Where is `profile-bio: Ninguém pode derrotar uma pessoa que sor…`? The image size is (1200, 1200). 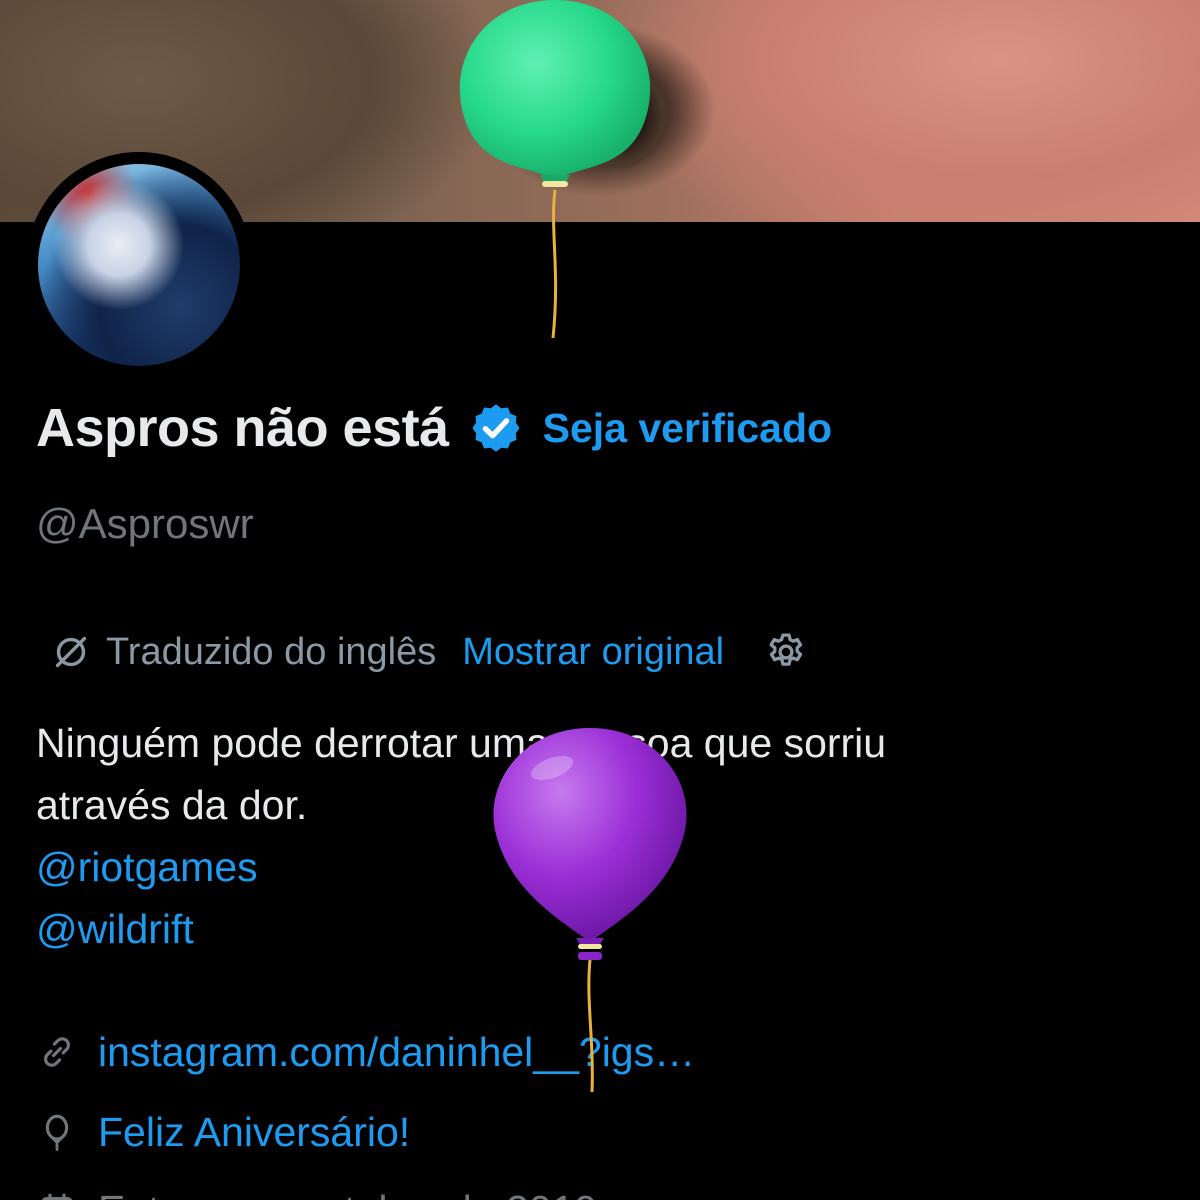 profile-bio: Ninguém pode derrotar uma pessoa que sor… is located at coordinates (461, 836).